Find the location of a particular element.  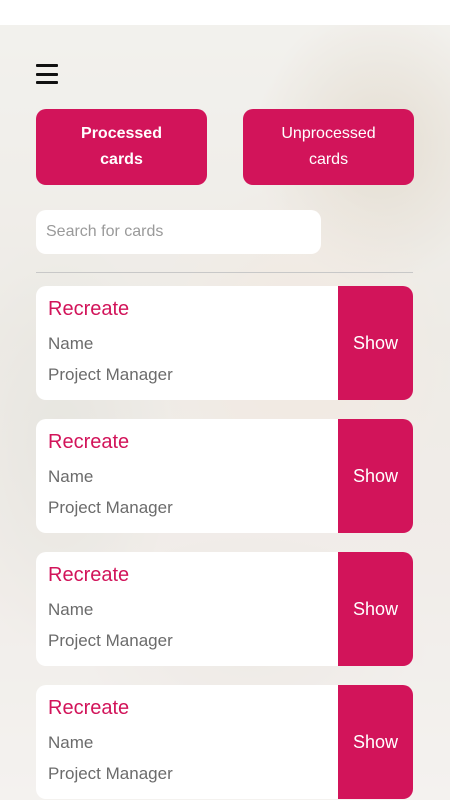

hamburger-icon is located at coordinates (47, 74).